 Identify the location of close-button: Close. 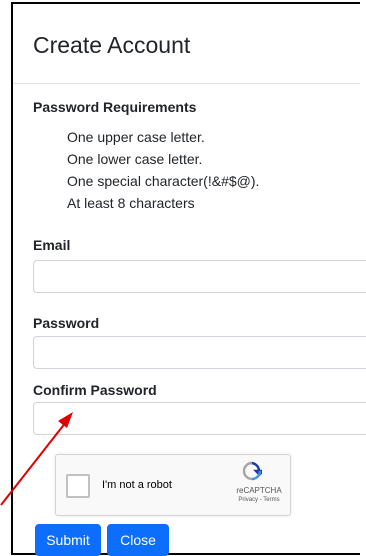
(138, 540).